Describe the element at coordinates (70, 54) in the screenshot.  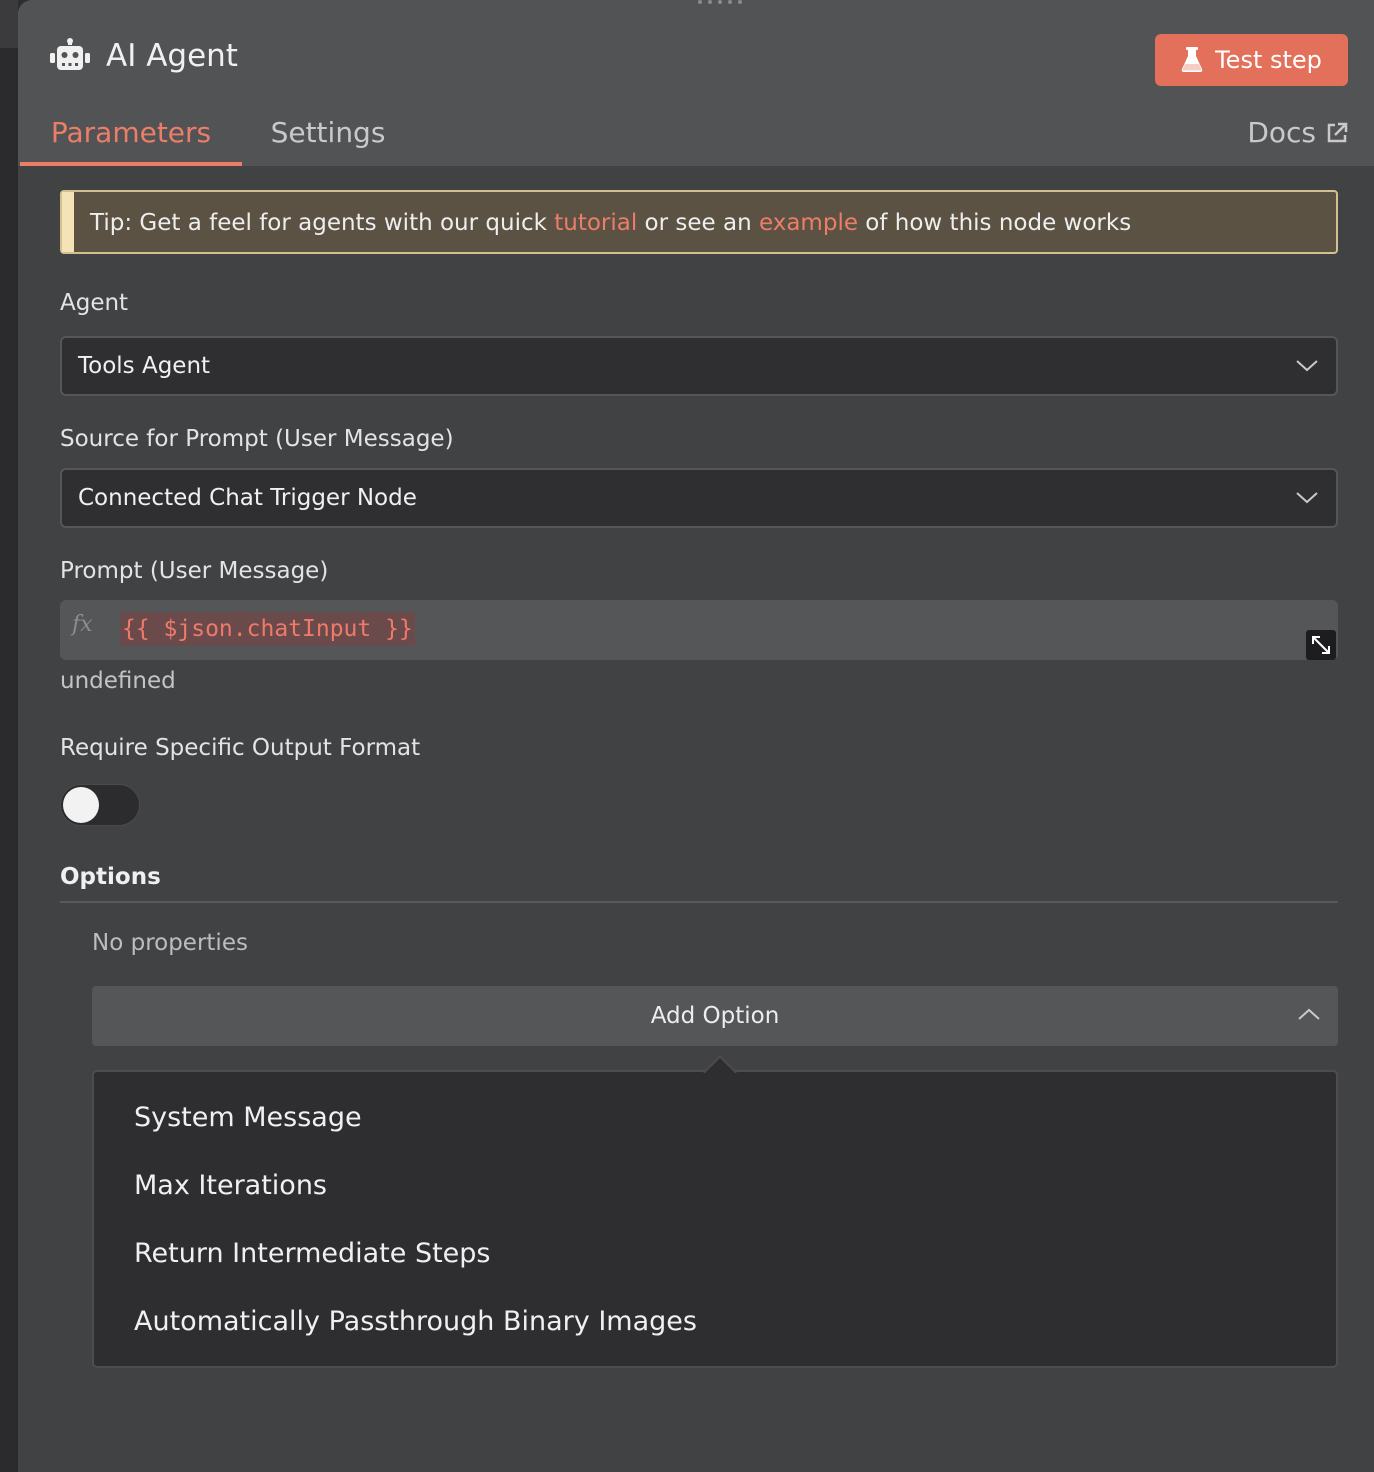
I see `robot-icon` at that location.